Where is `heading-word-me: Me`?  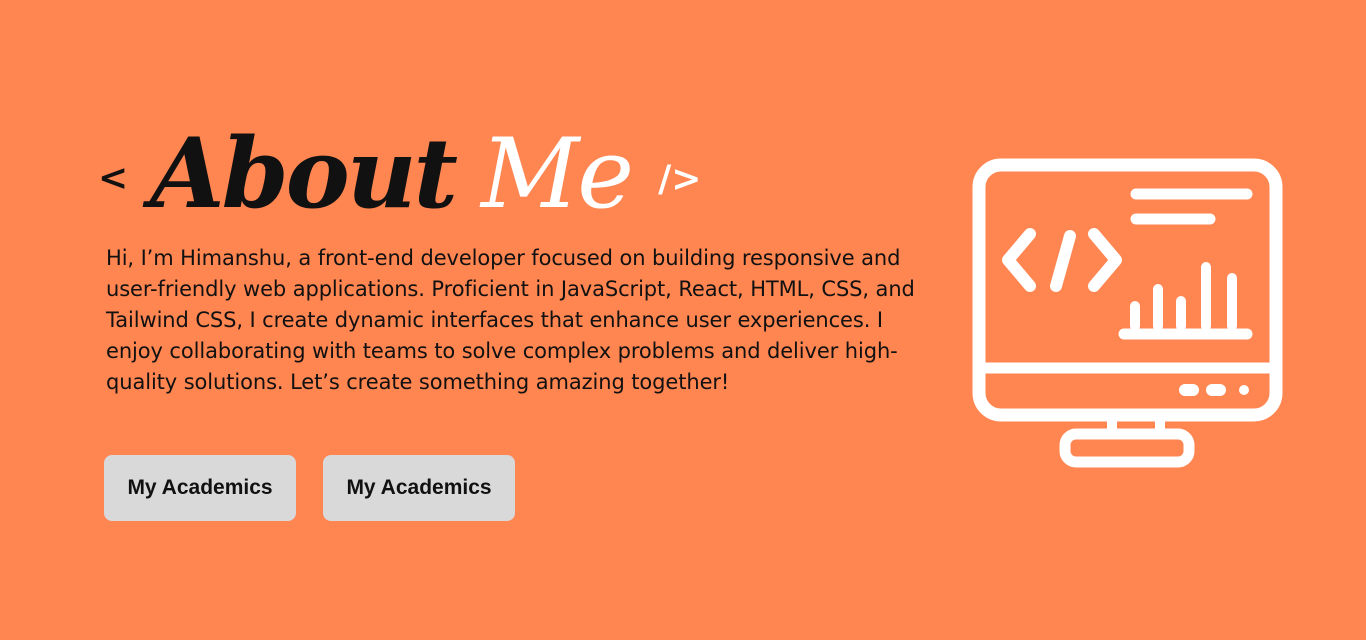 heading-word-me: Me is located at coordinates (557, 174).